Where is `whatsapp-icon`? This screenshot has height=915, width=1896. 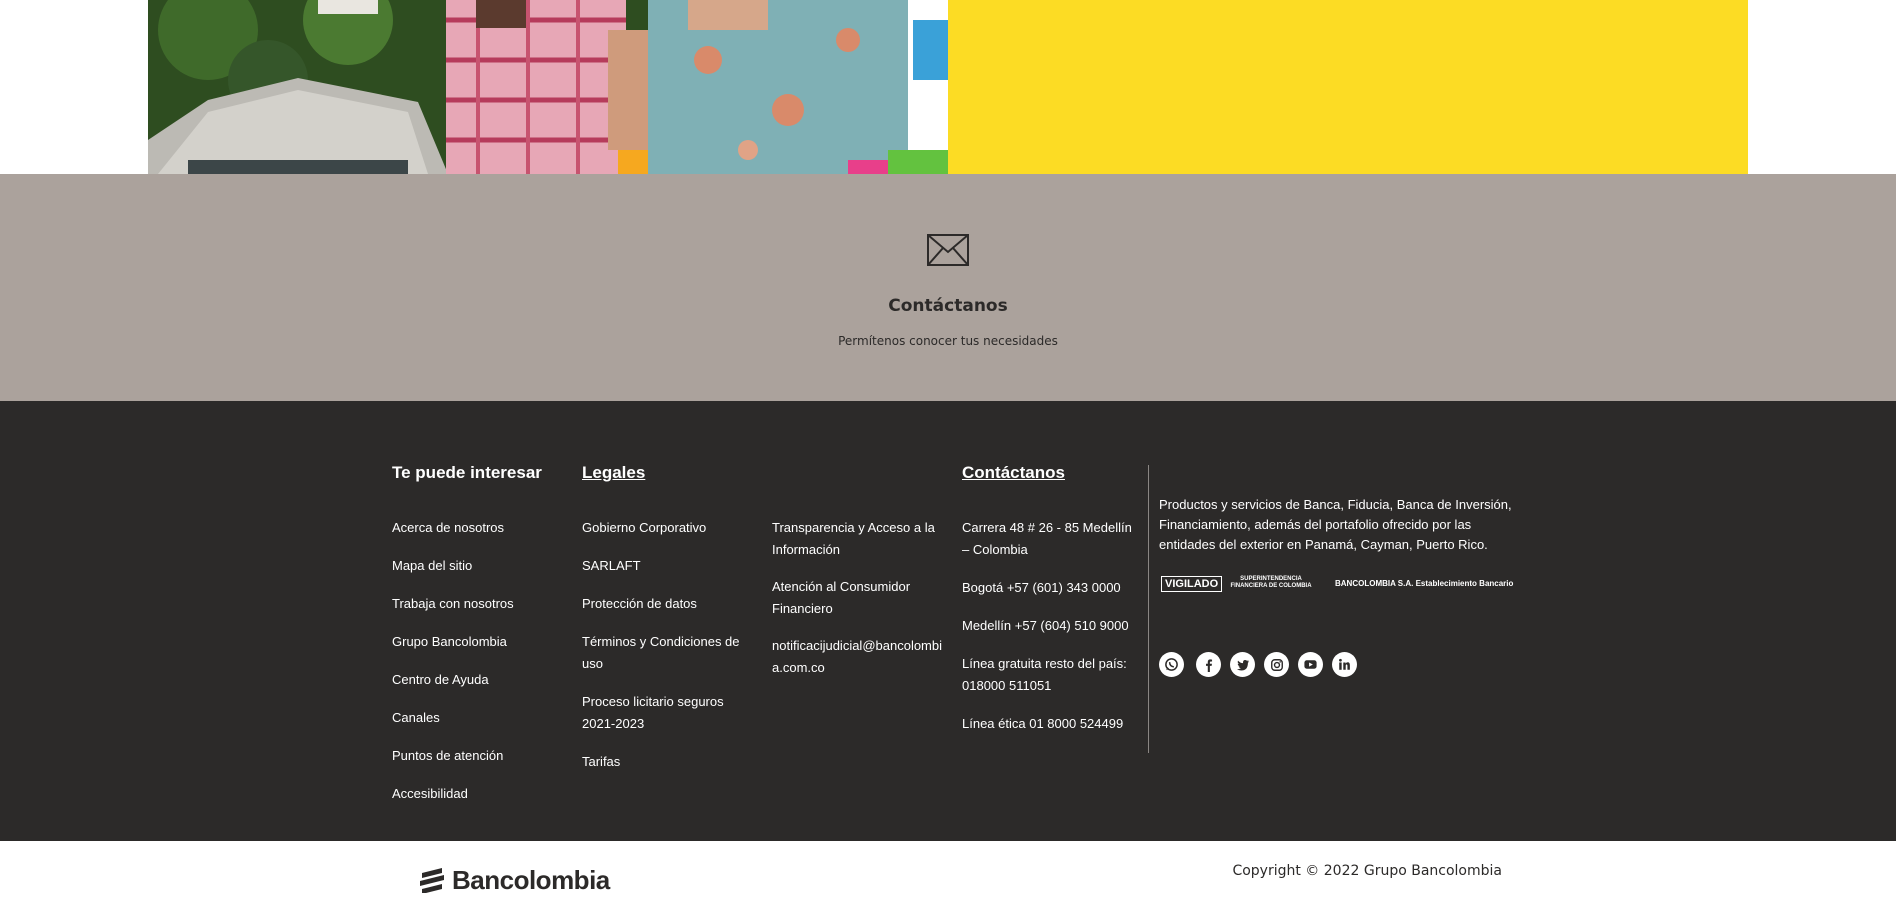
whatsapp-icon is located at coordinates (1171, 664).